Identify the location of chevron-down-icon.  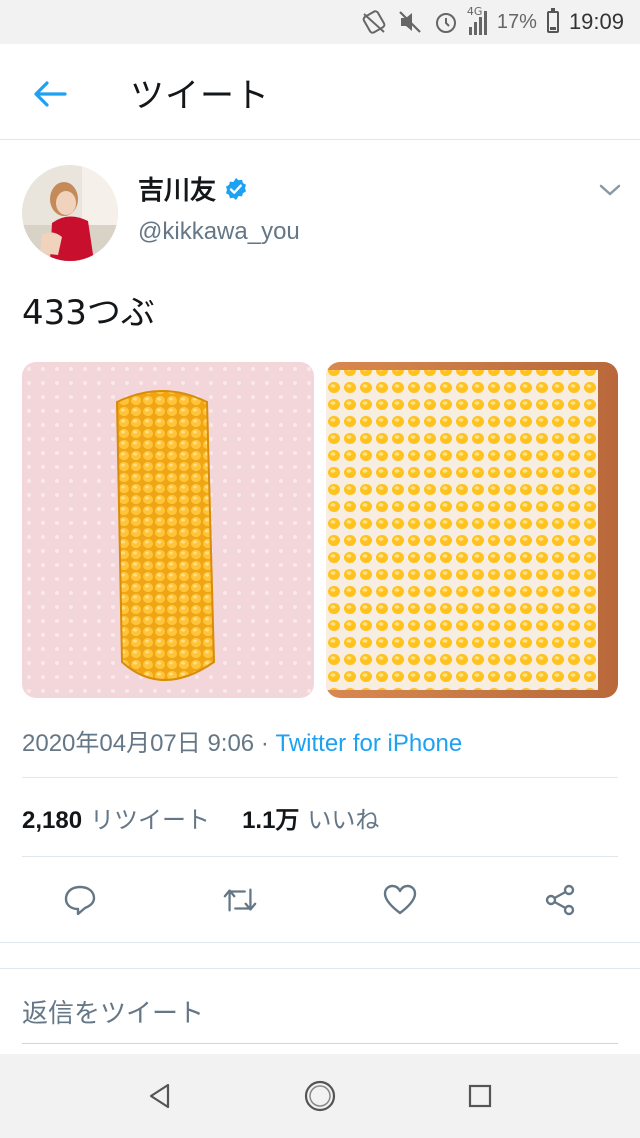
(610, 190).